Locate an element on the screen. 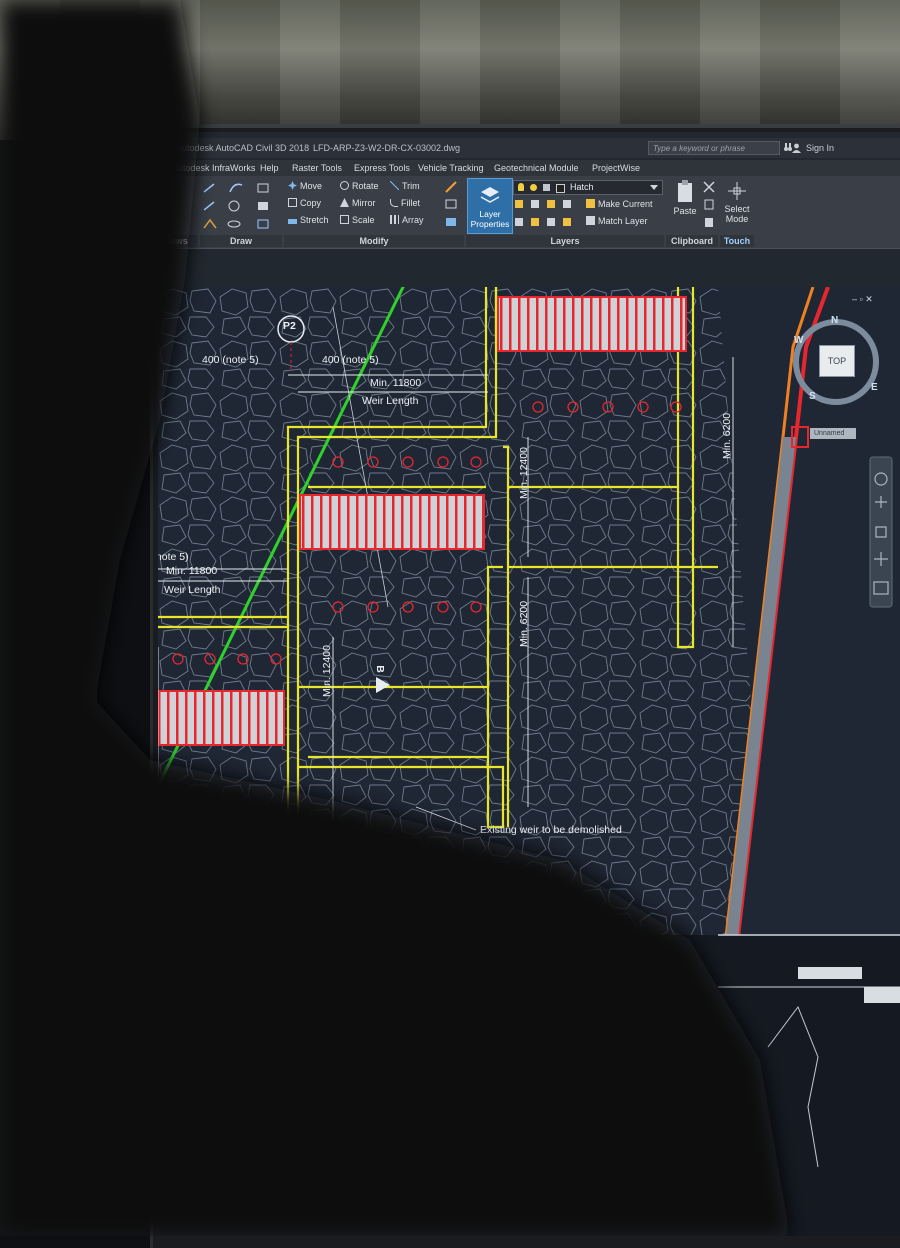  binoculars-icon is located at coordinates (788, 147).